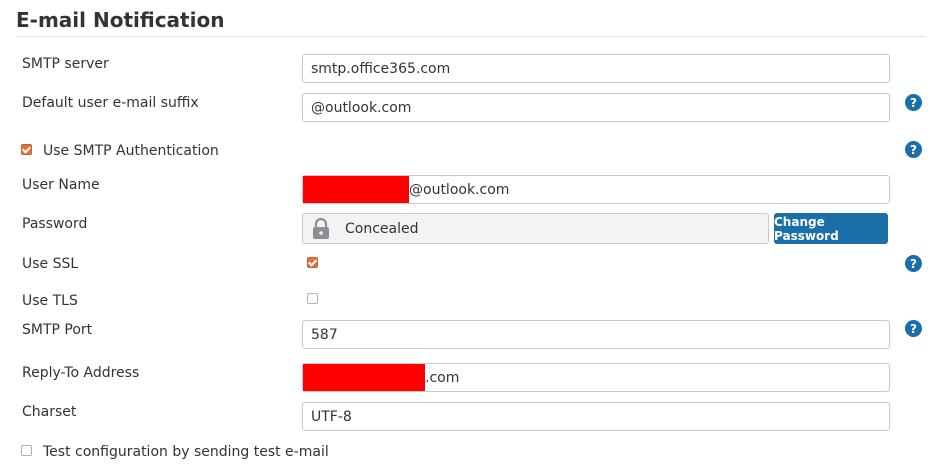 The width and height of the screenshot is (940, 467). Describe the element at coordinates (61, 185) in the screenshot. I see `user-name-label: User Name` at that location.